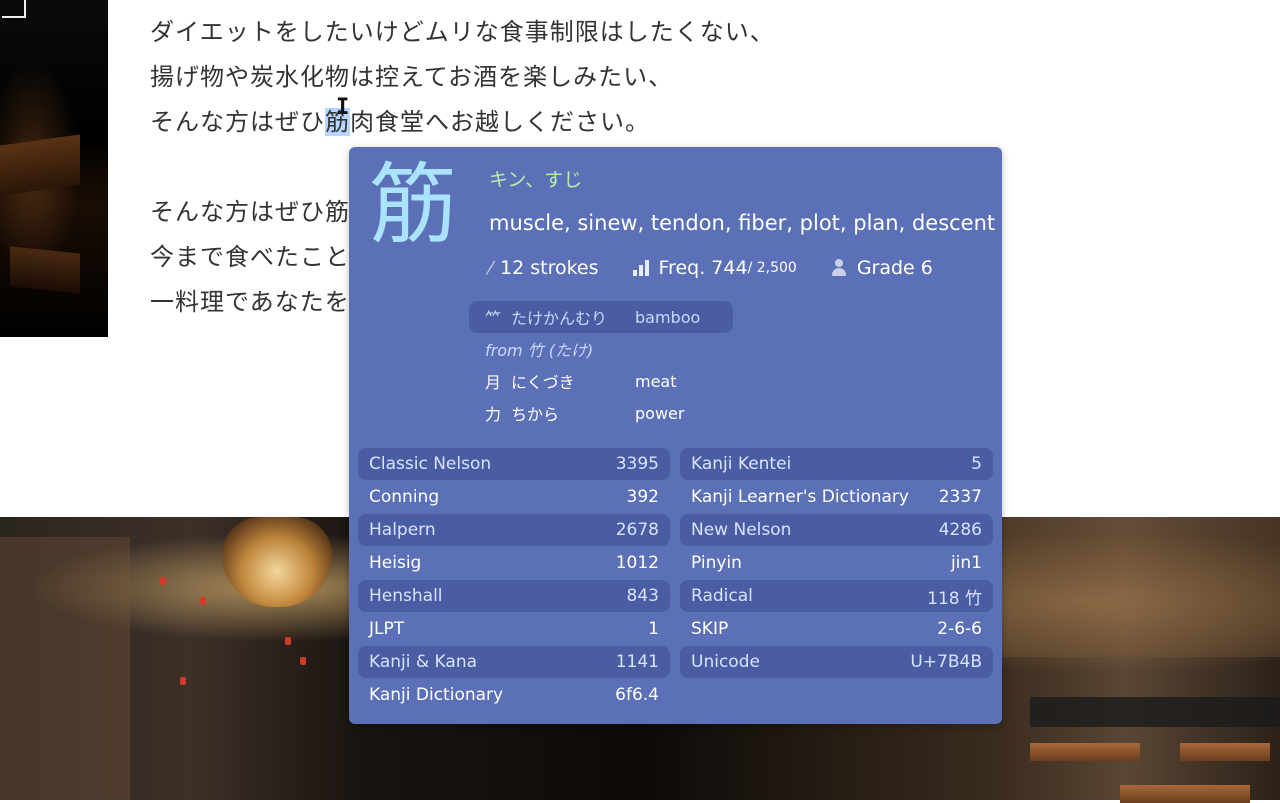 The image size is (1280, 803). Describe the element at coordinates (462, 32) in the screenshot. I see `text-line: ダイエットをしたいけどムリな食事制限はしたくない、` at that location.